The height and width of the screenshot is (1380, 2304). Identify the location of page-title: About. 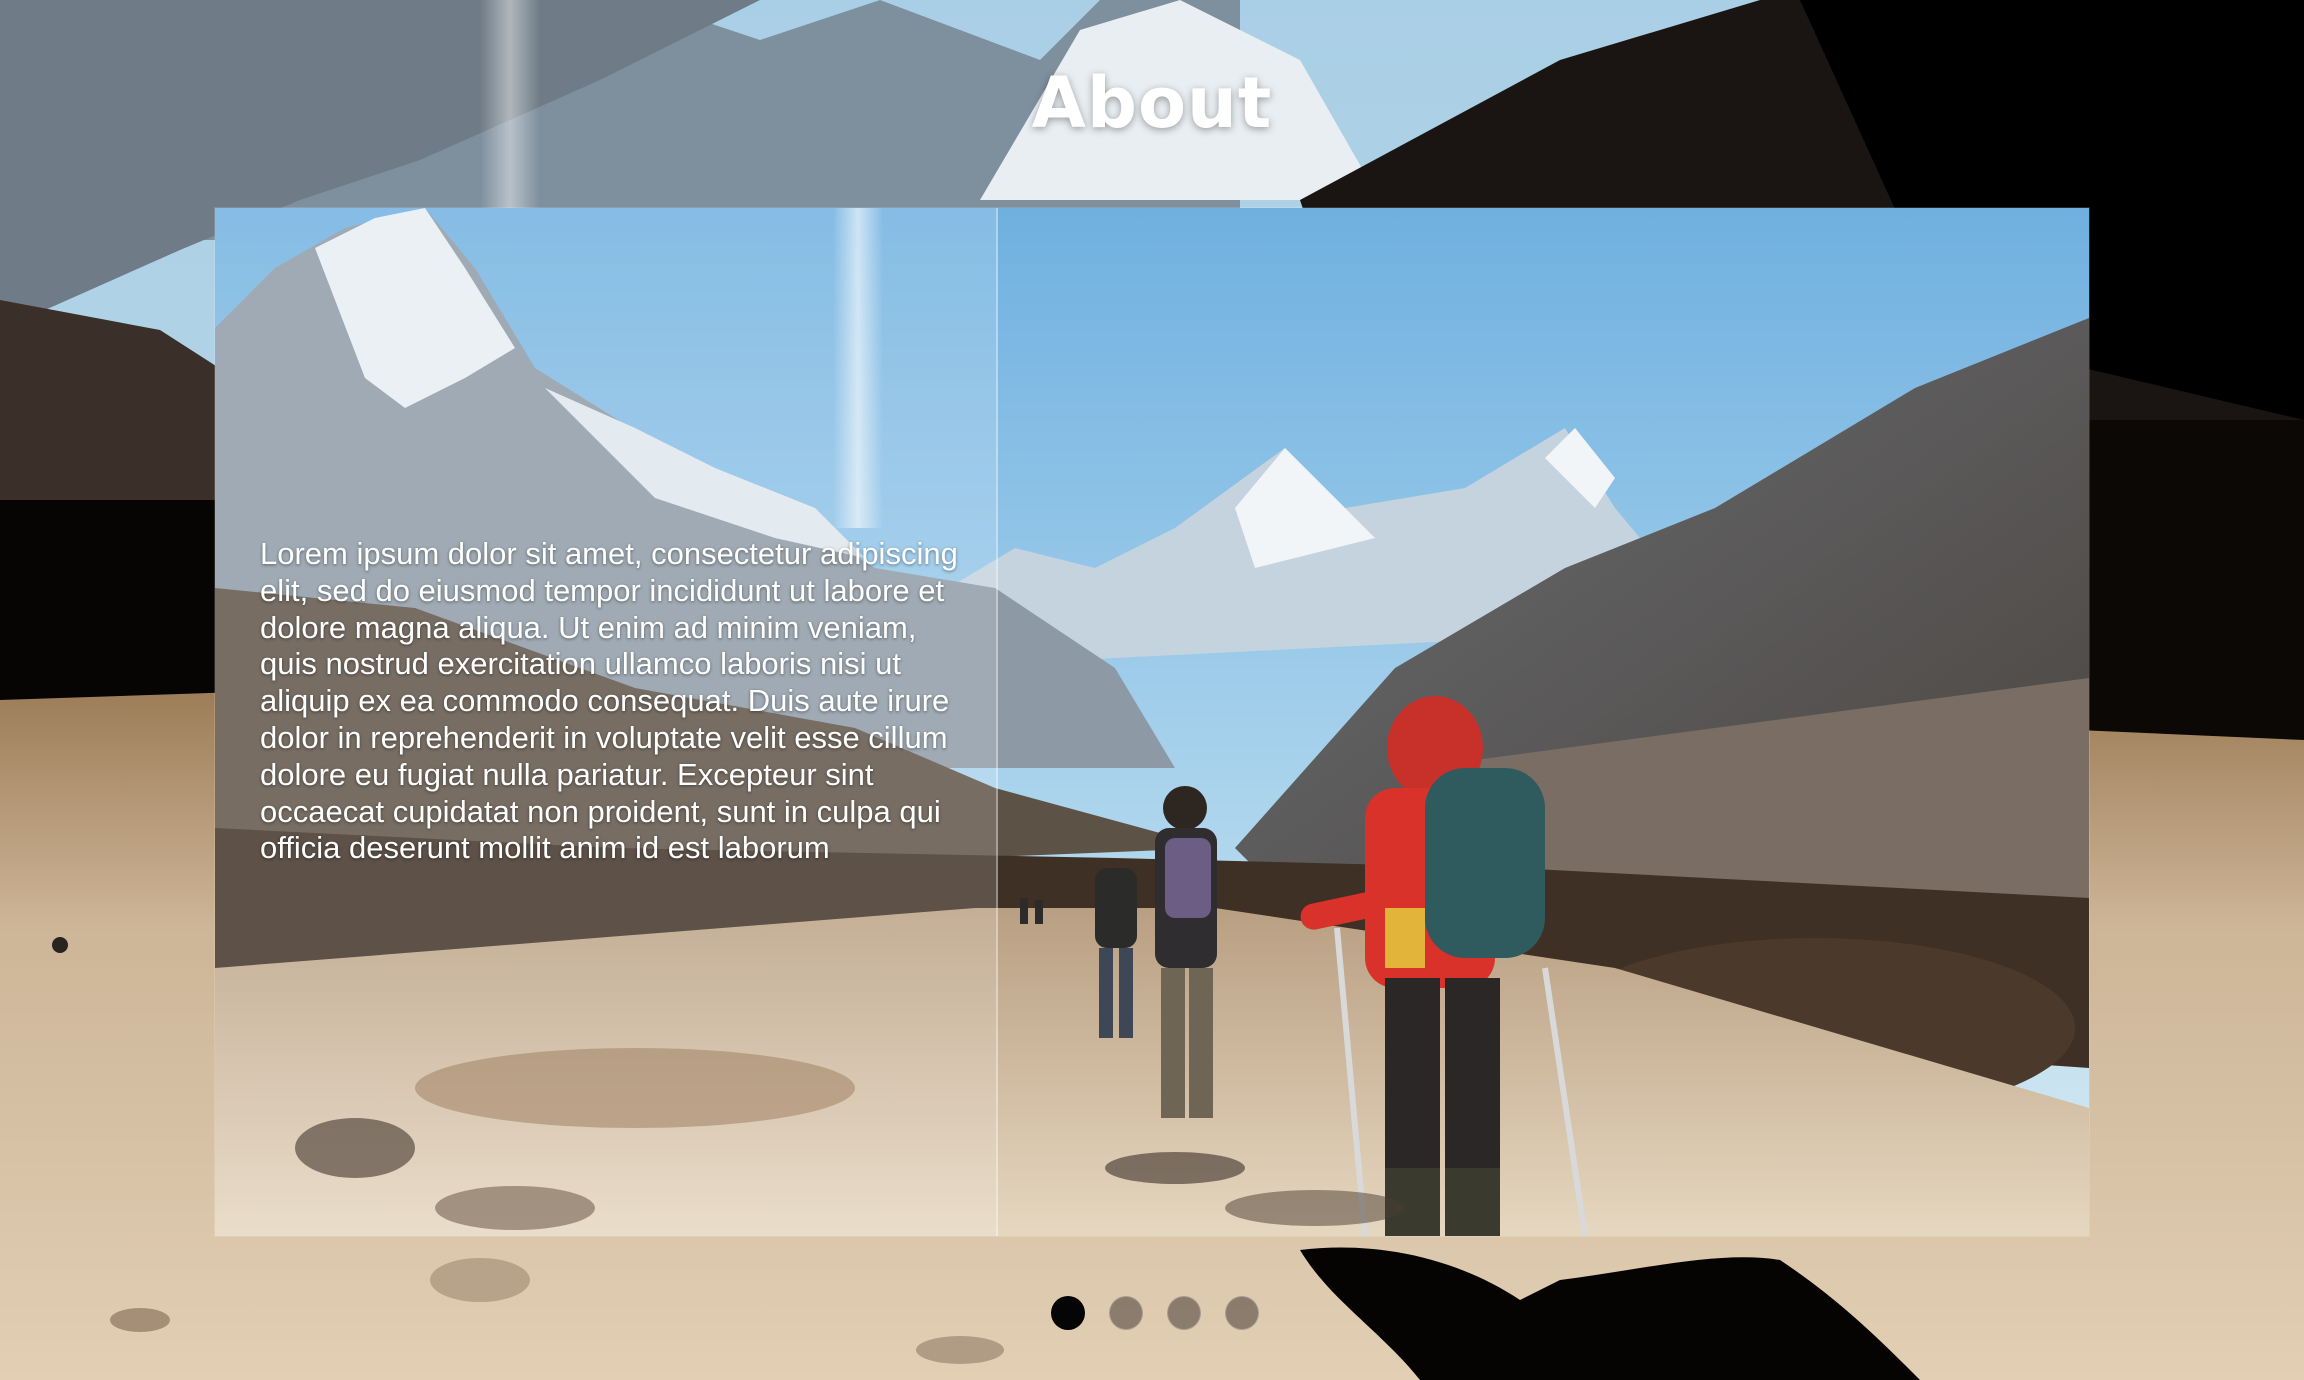
(1152, 103).